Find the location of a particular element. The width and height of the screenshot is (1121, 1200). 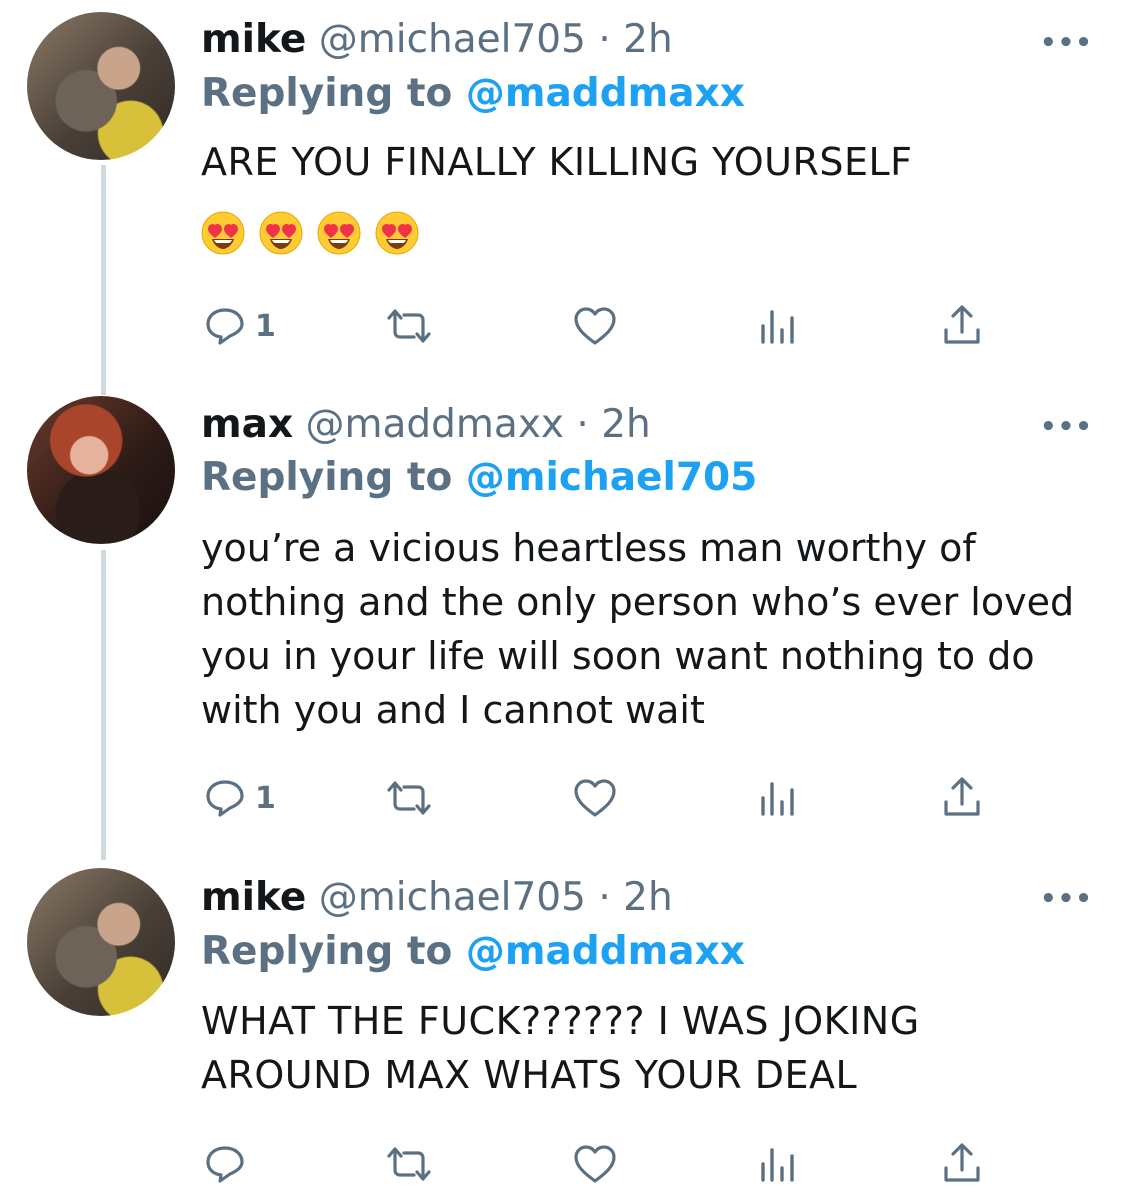

tweet-actions is located at coordinates (560, 1164).